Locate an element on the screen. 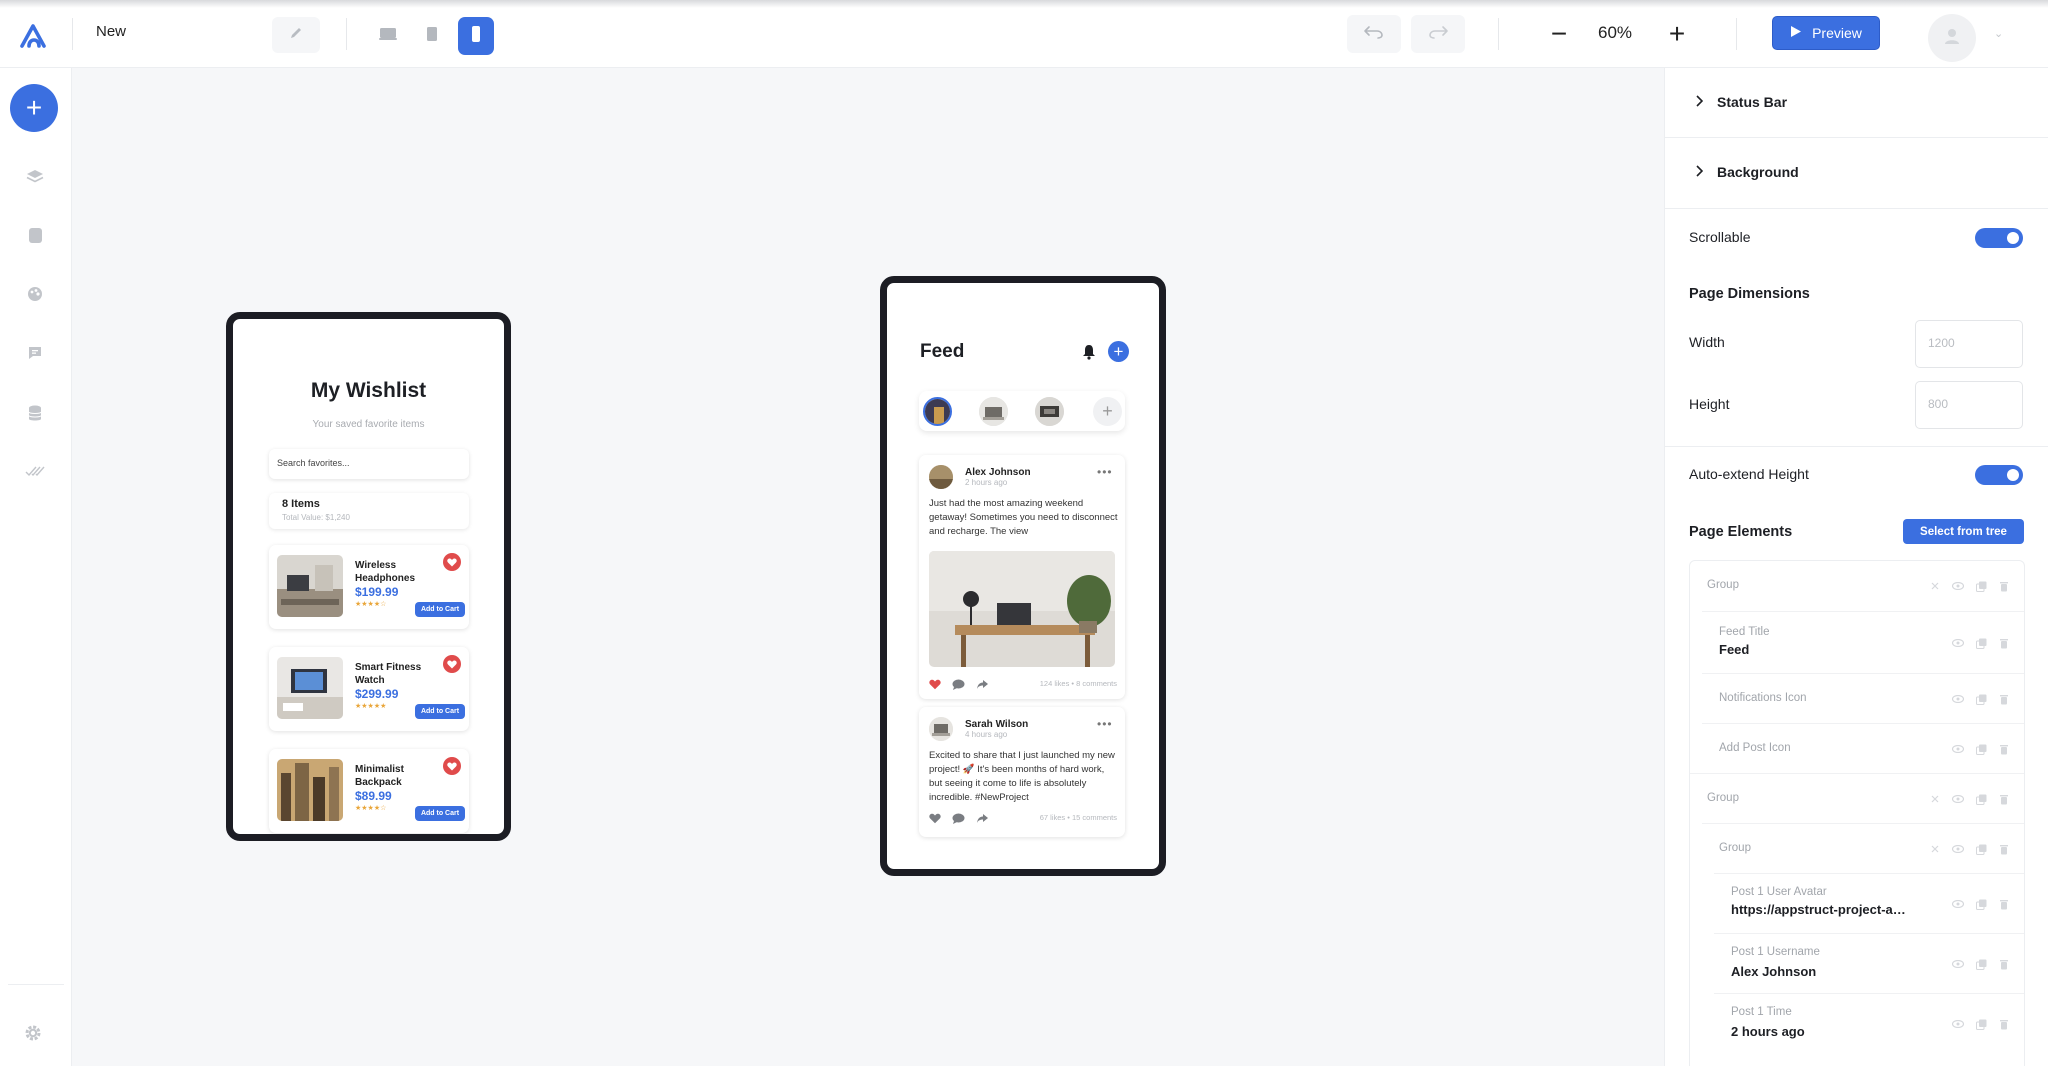 Image resolution: width=2048 pixels, height=1066 pixels. database-icon is located at coordinates (35, 413).